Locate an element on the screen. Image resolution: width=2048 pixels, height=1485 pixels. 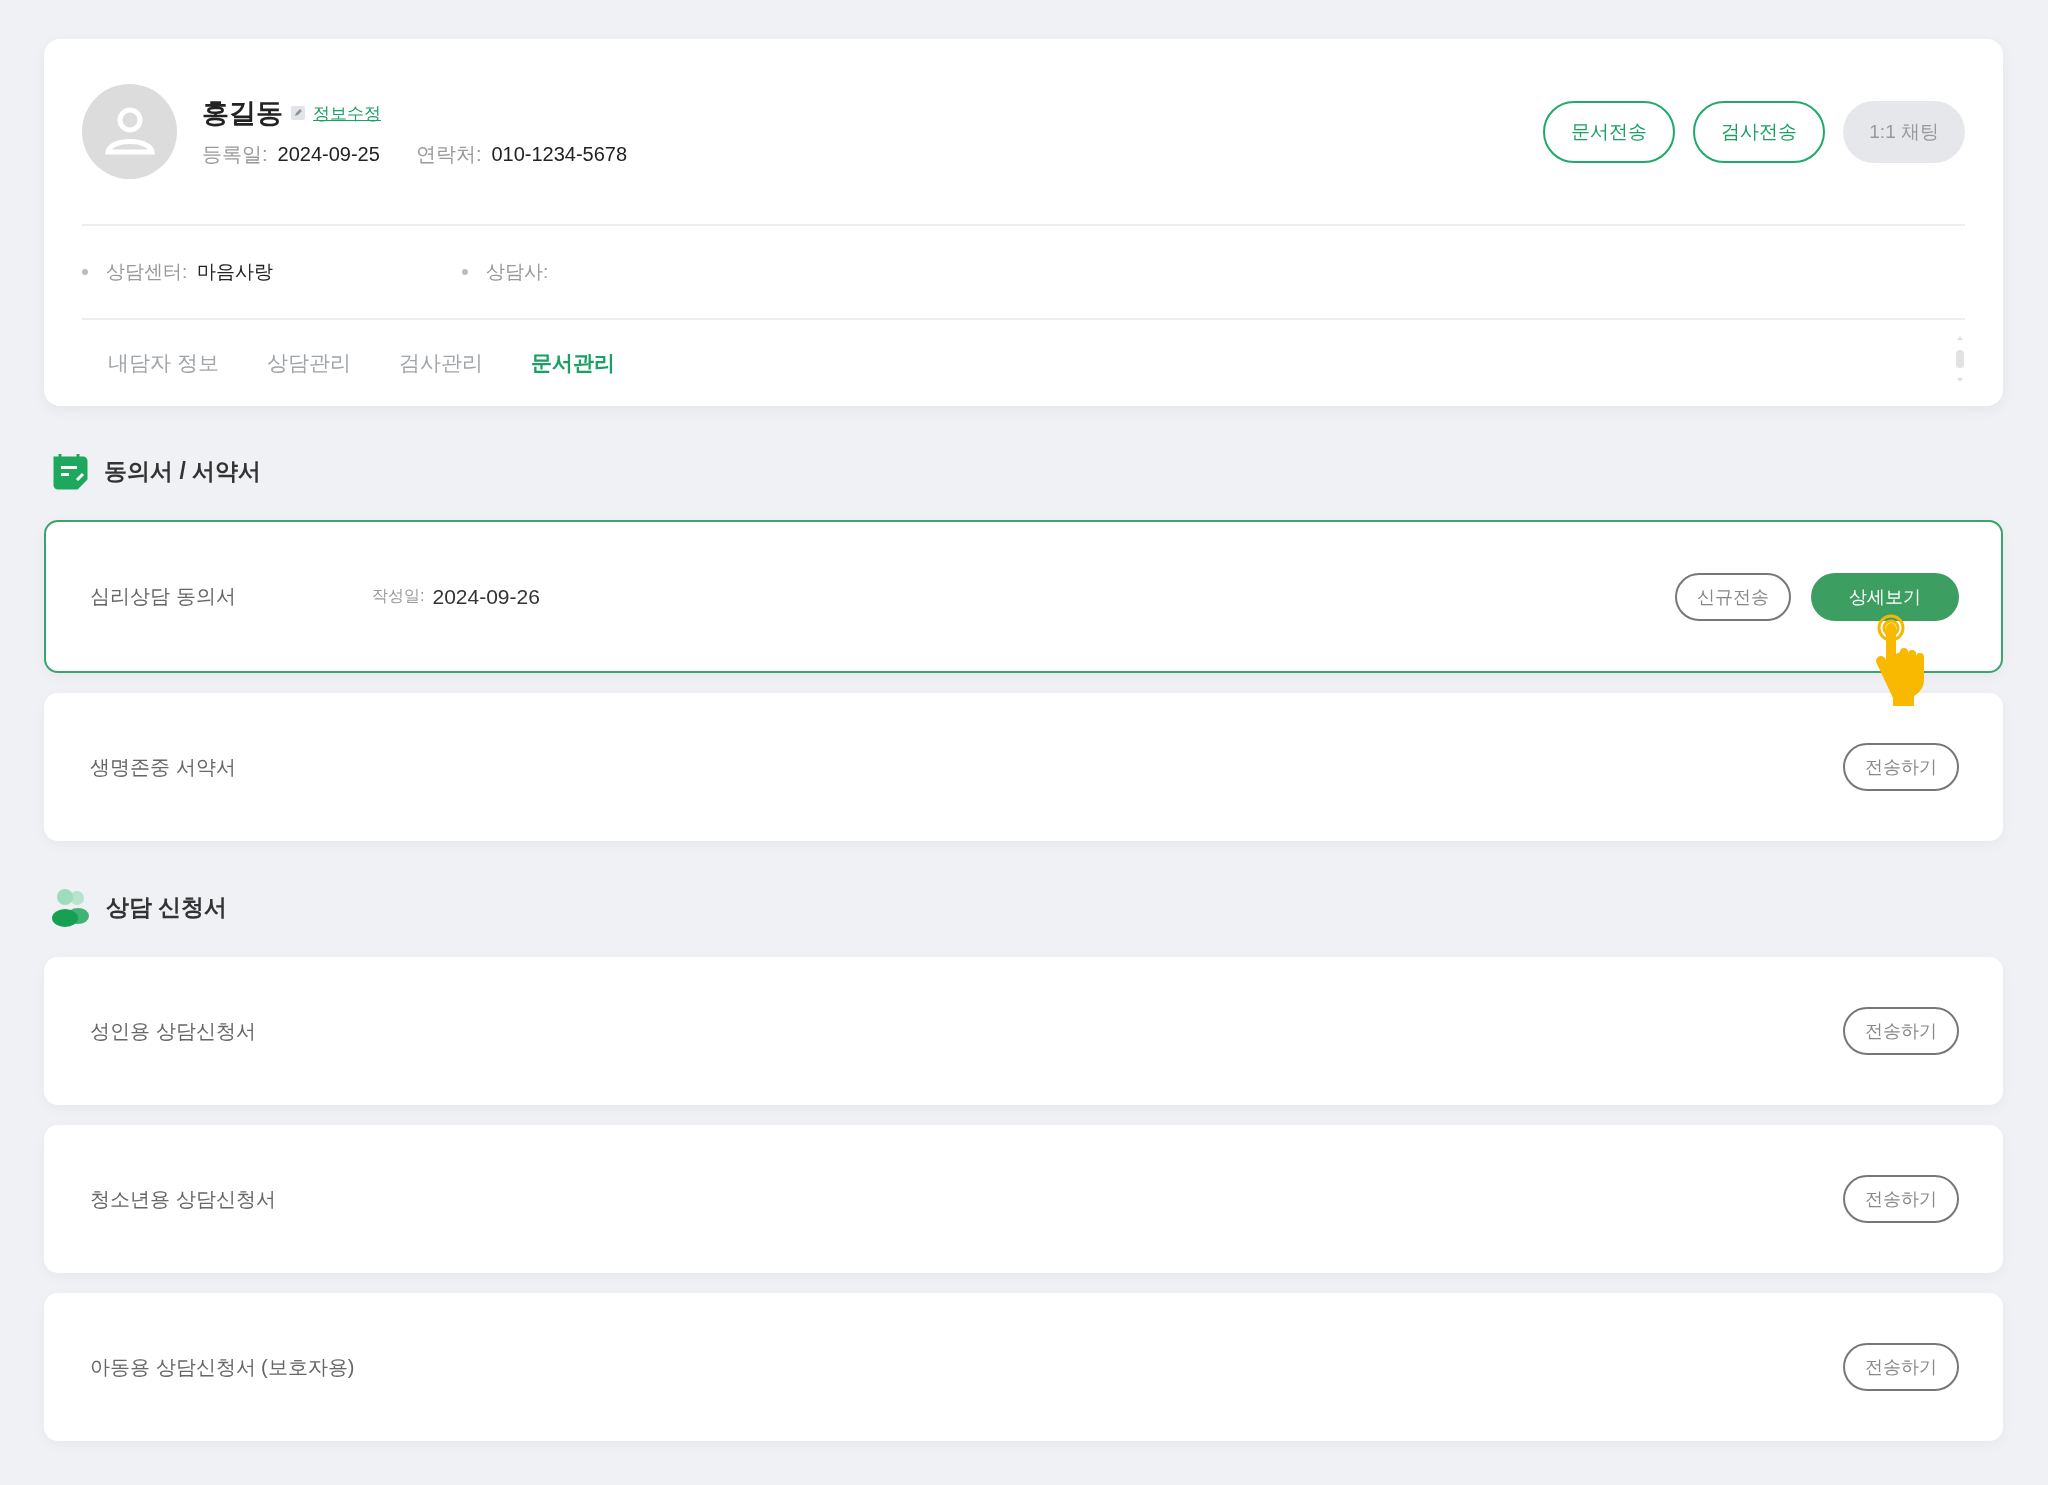
document-card: 아동용 상담신청서 (보호자용) 전송하기 is located at coordinates (1023, 1367).